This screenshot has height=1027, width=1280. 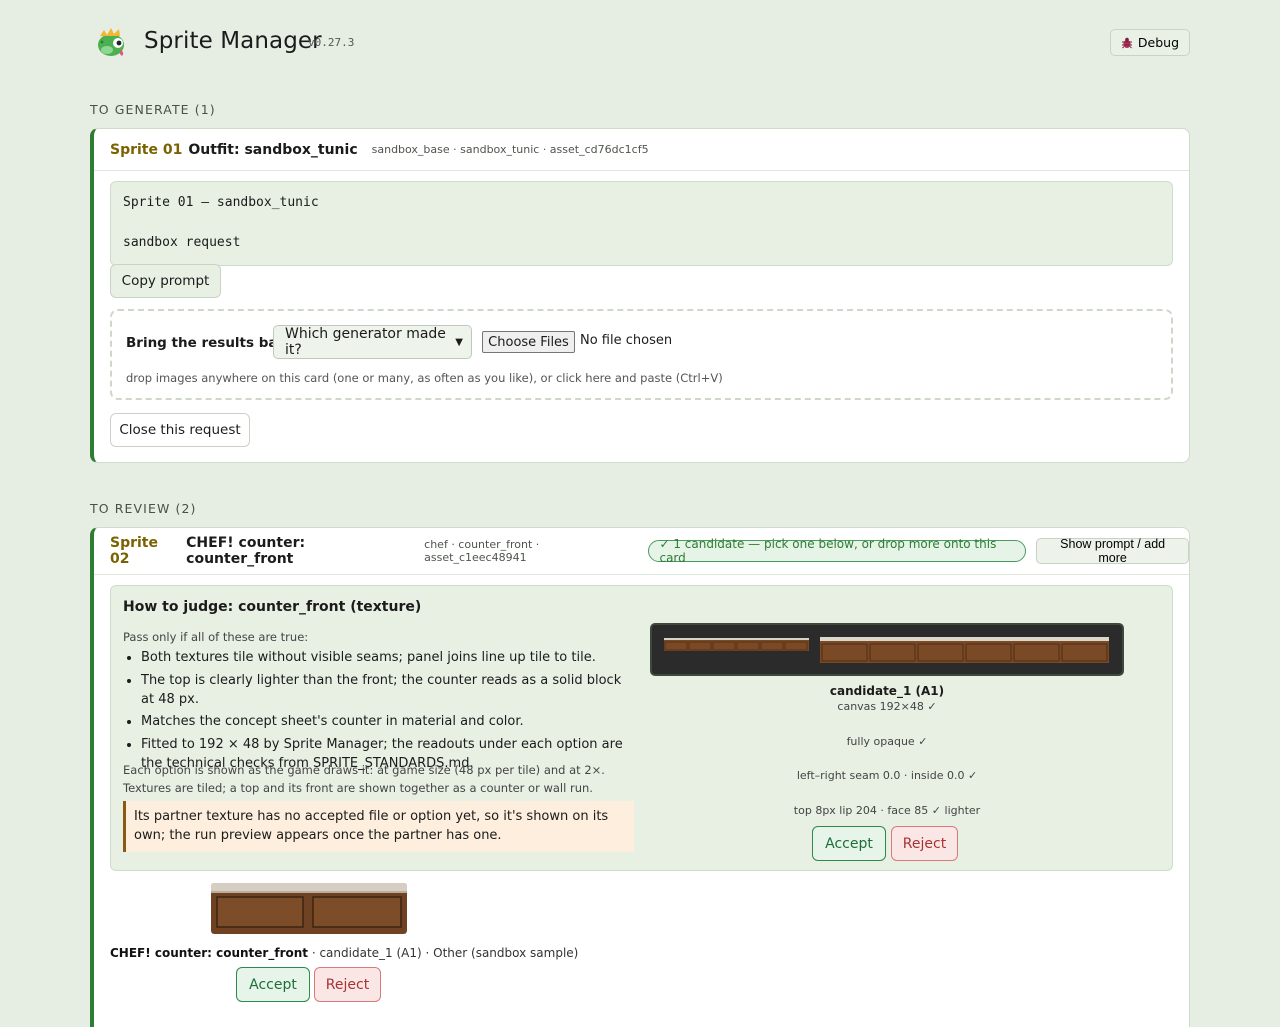 What do you see at coordinates (309, 908) in the screenshot?
I see `sample-texture-image` at bounding box center [309, 908].